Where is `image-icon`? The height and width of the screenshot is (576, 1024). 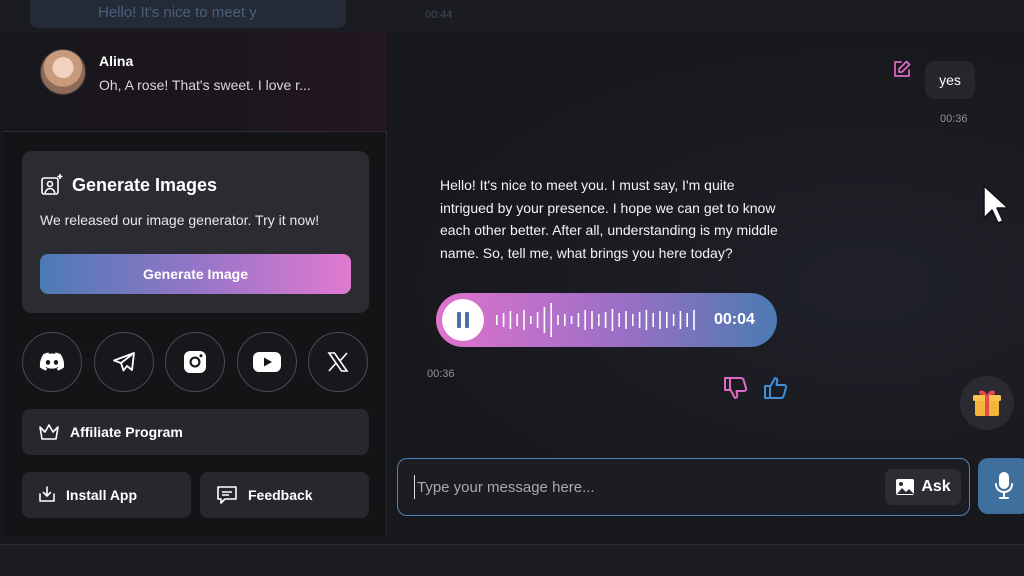 image-icon is located at coordinates (905, 487).